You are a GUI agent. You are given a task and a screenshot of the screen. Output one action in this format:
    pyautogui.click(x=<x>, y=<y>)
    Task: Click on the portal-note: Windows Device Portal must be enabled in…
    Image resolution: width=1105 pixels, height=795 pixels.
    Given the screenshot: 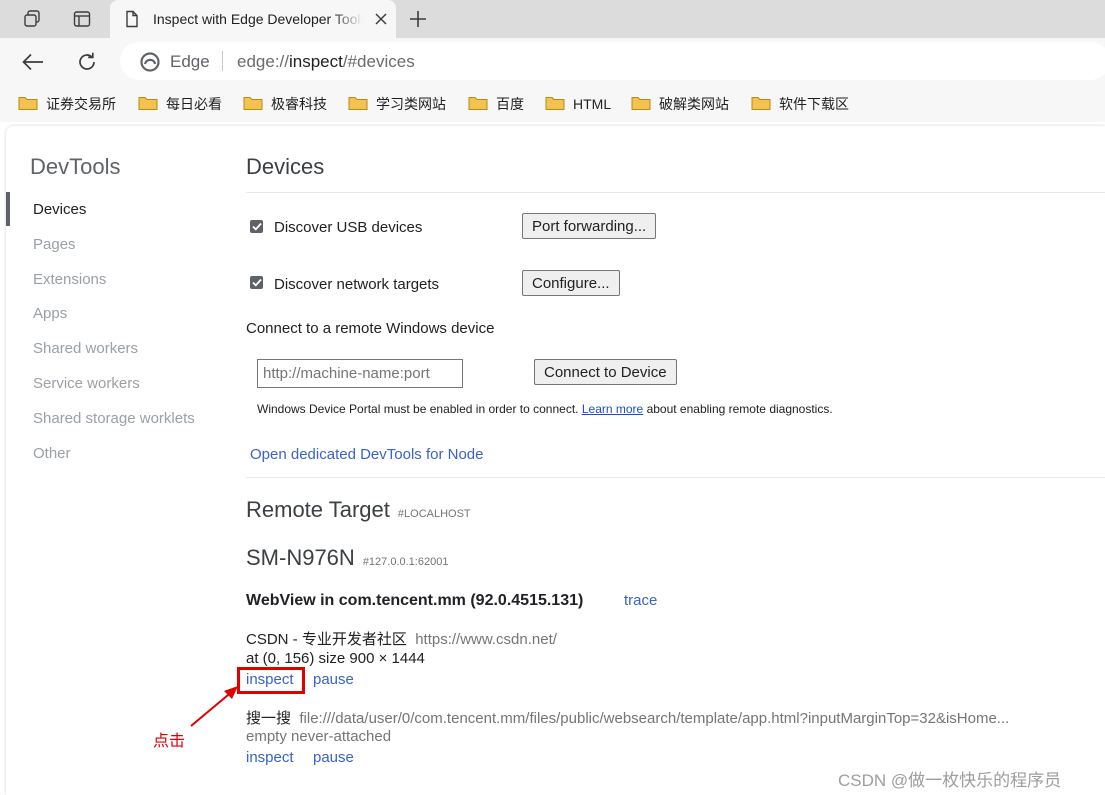 What is the action you would take?
    pyautogui.click(x=545, y=409)
    